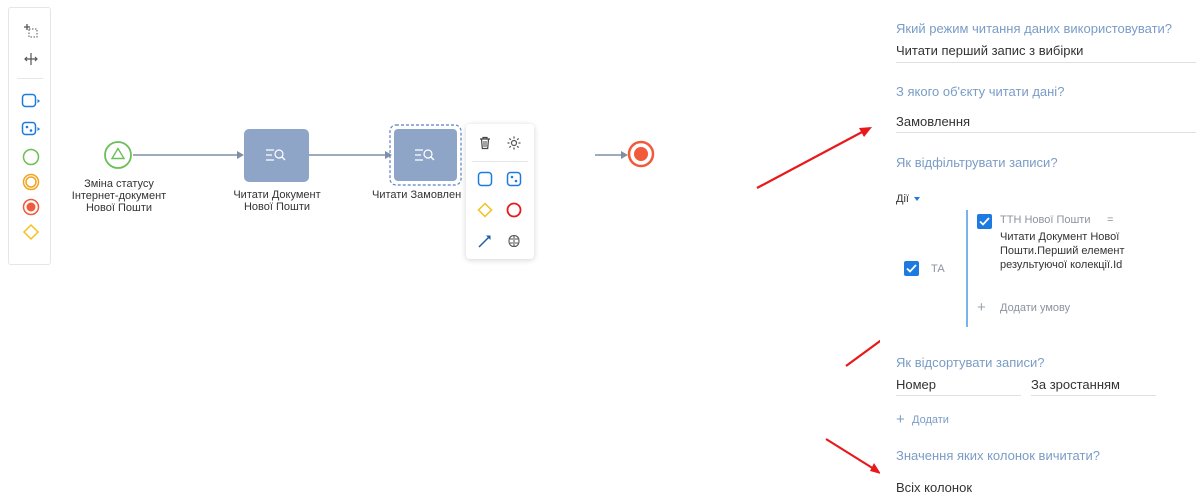 This screenshot has width=1200, height=492. Describe the element at coordinates (500, 161) in the screenshot. I see `context-menu-divider` at that location.